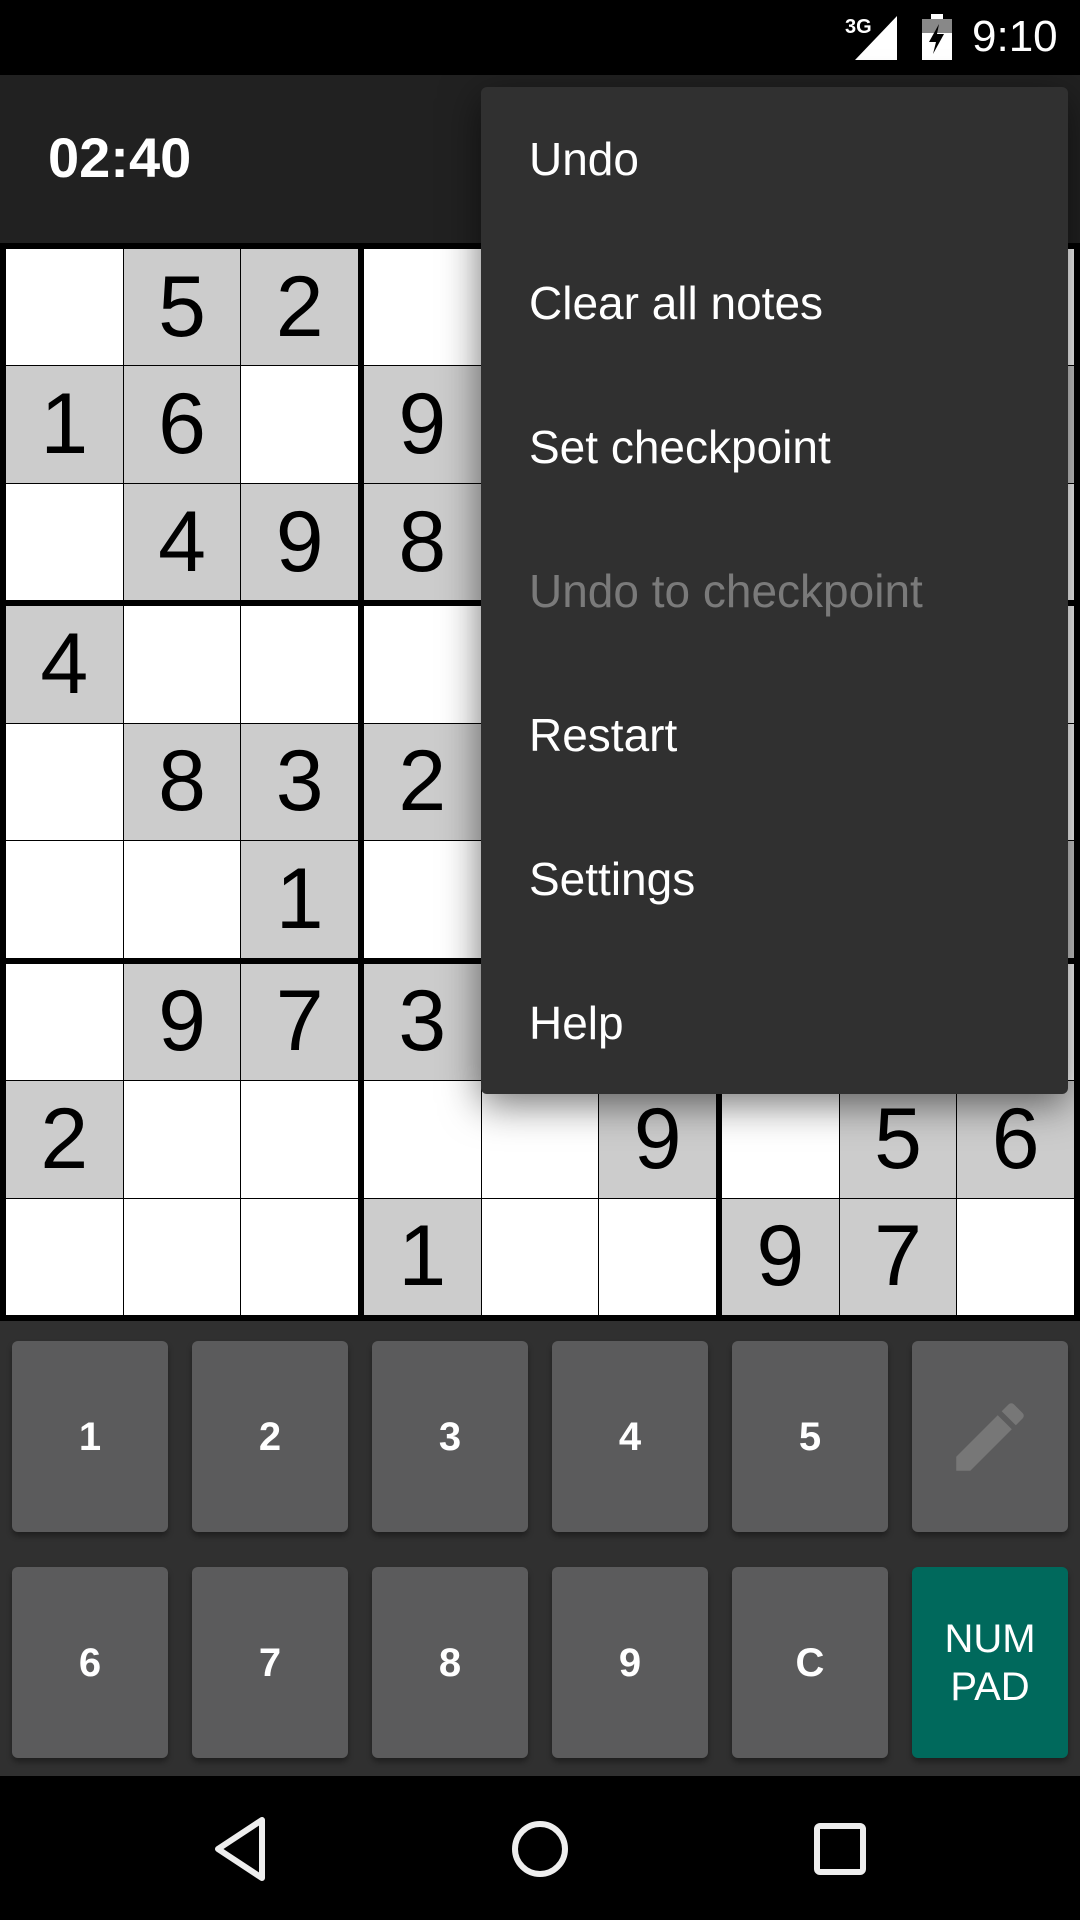 Image resolution: width=1080 pixels, height=1920 pixels. What do you see at coordinates (182, 307) in the screenshot?
I see `board-cell-r1c2: 5` at bounding box center [182, 307].